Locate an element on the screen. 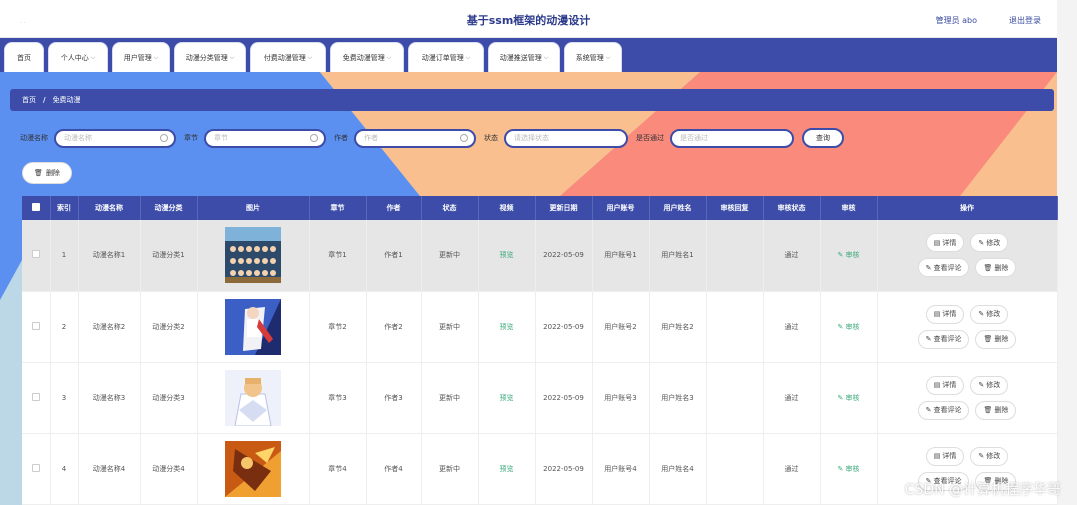 The height and width of the screenshot is (505, 1077). cell-username: 用户姓名3 is located at coordinates (678, 398).